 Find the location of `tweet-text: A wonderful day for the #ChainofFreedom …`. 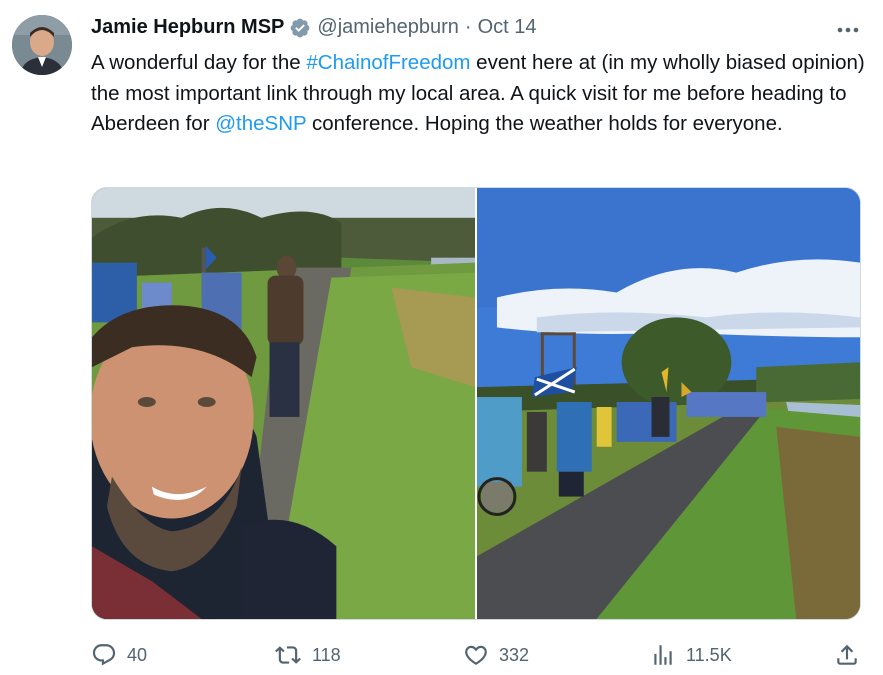

tweet-text: A wonderful day for the #ChainofFreedom … is located at coordinates (478, 94).